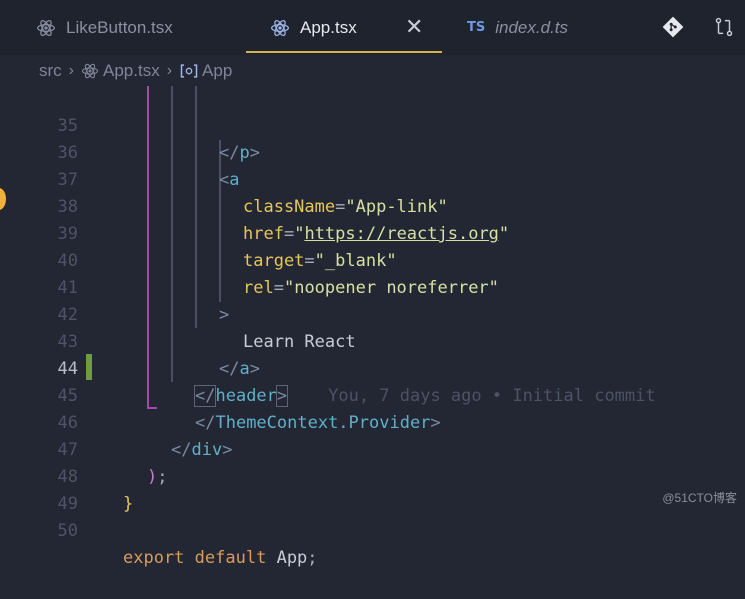 The width and height of the screenshot is (745, 599). Describe the element at coordinates (673, 27) in the screenshot. I see `git-icon` at that location.